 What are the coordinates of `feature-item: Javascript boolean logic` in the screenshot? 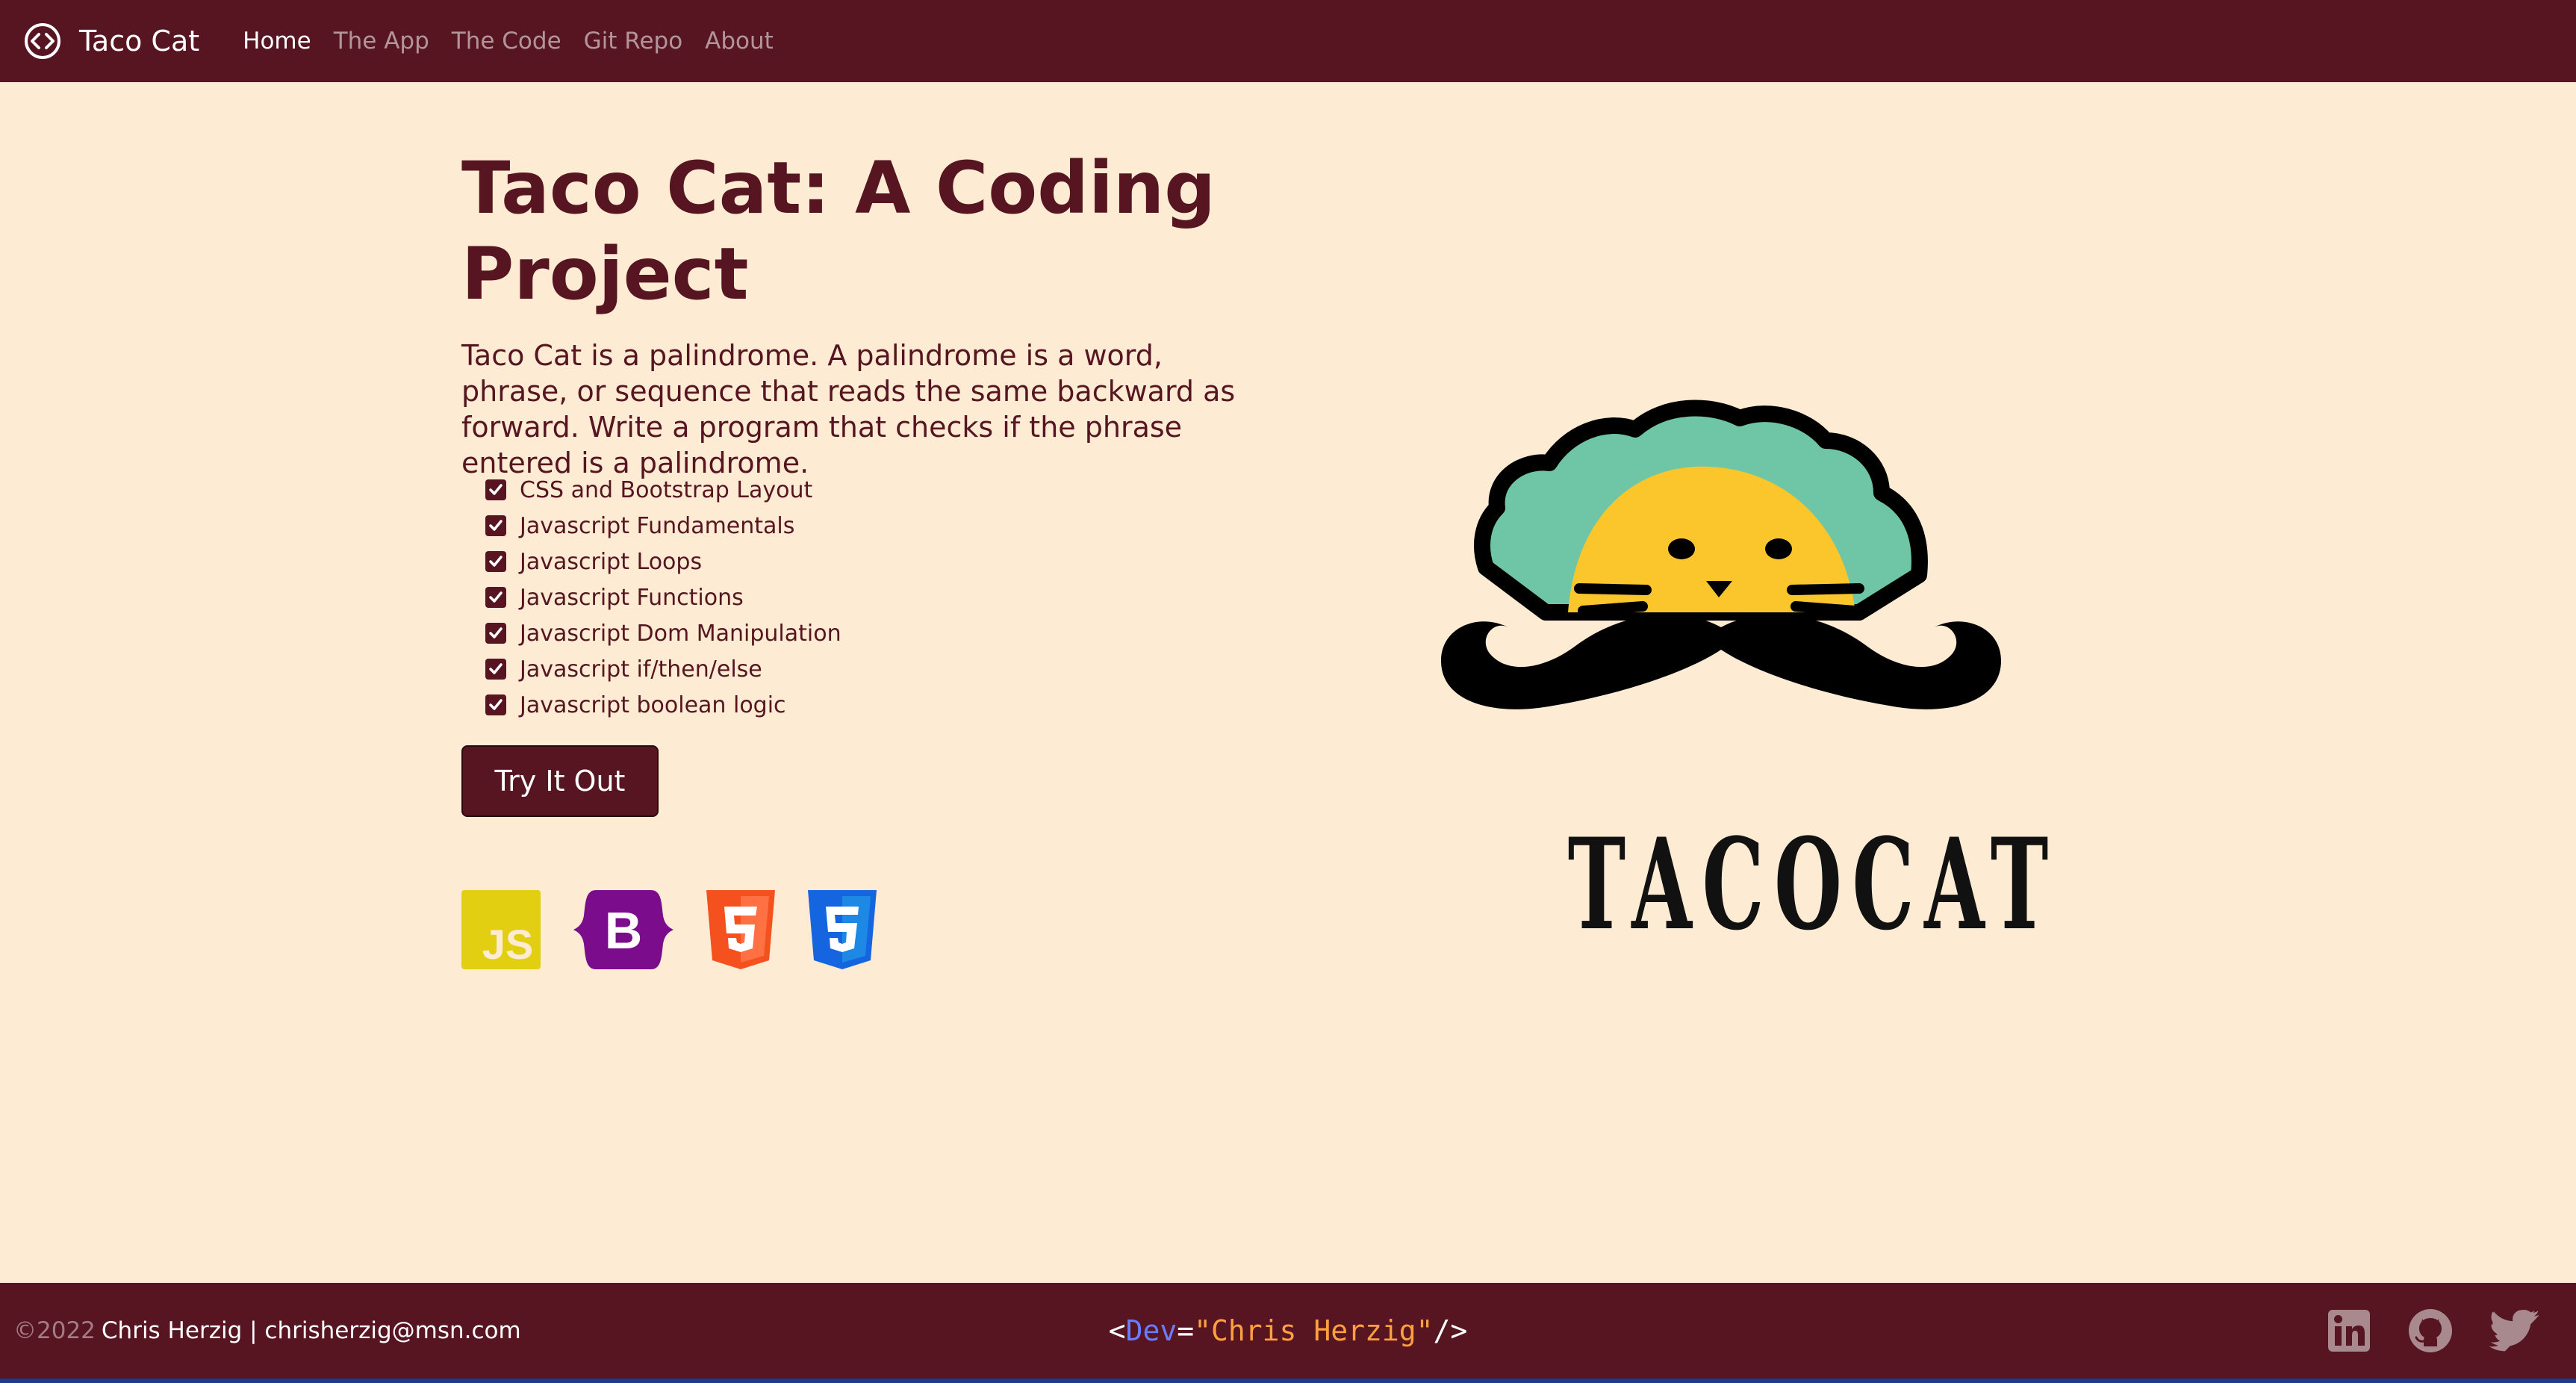 It's located at (663, 705).